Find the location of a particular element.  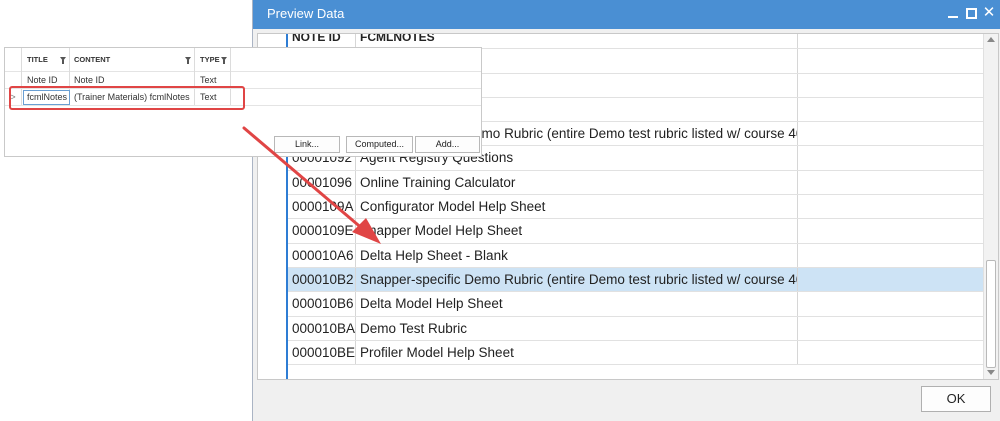

header-type-label: TYPE is located at coordinates (210, 59).